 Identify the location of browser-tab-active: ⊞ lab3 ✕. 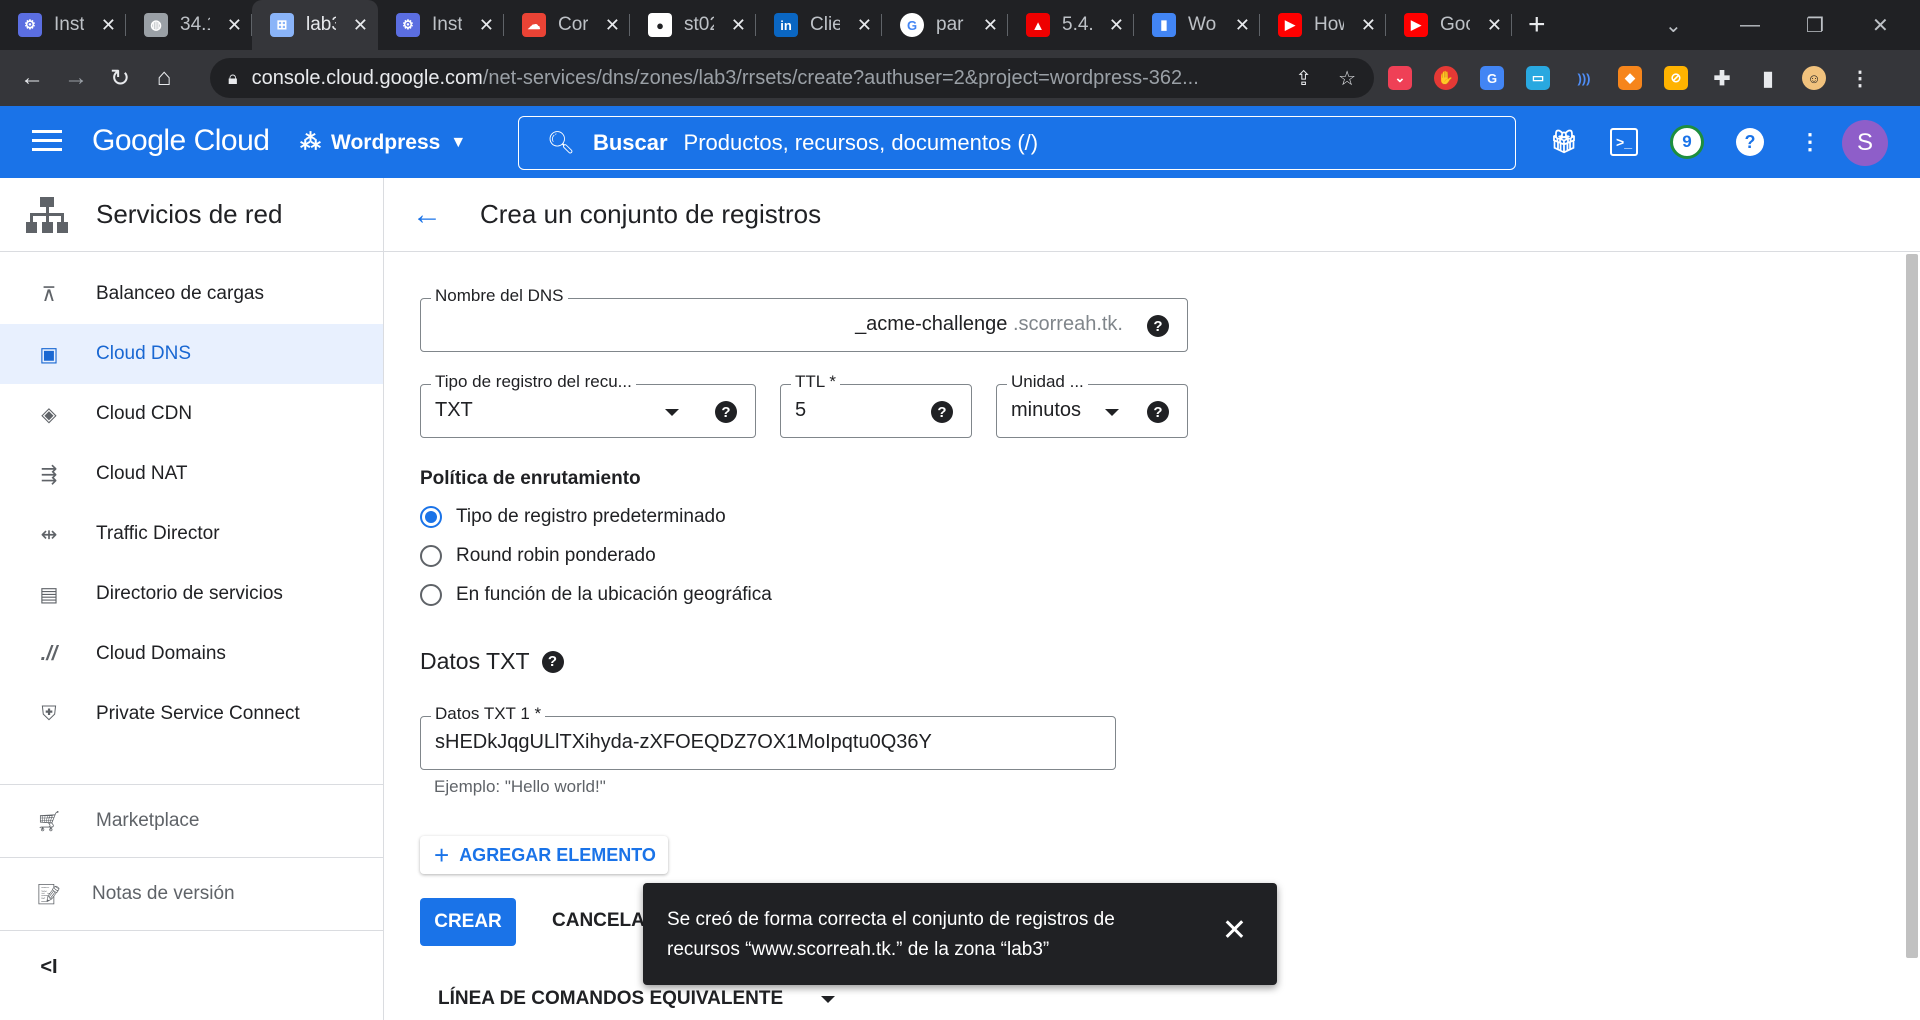
(315, 25).